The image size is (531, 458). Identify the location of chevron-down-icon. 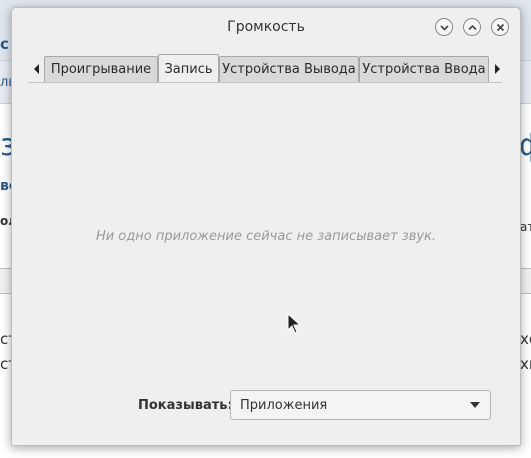
(444, 28).